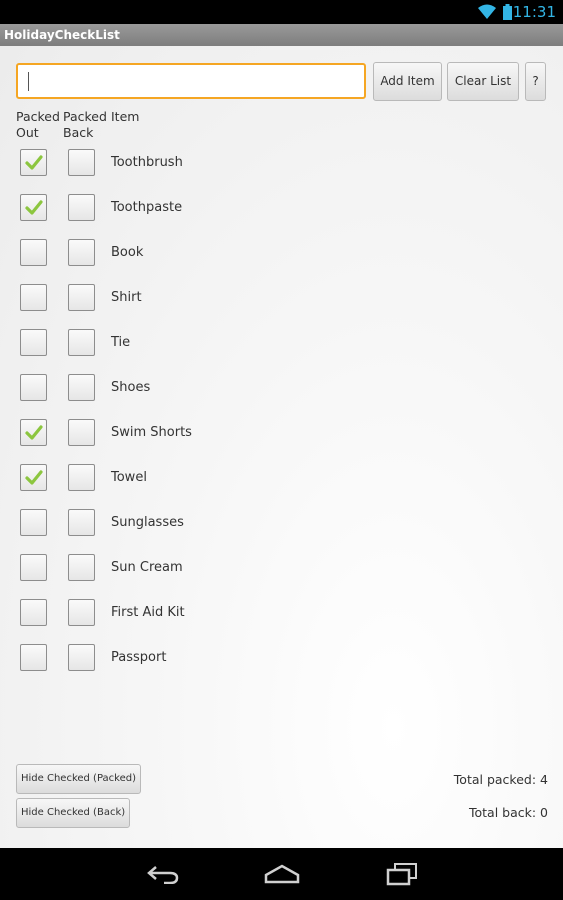 The image size is (563, 900). Describe the element at coordinates (85, 116) in the screenshot. I see `header-packed-back-line1: Packed` at that location.